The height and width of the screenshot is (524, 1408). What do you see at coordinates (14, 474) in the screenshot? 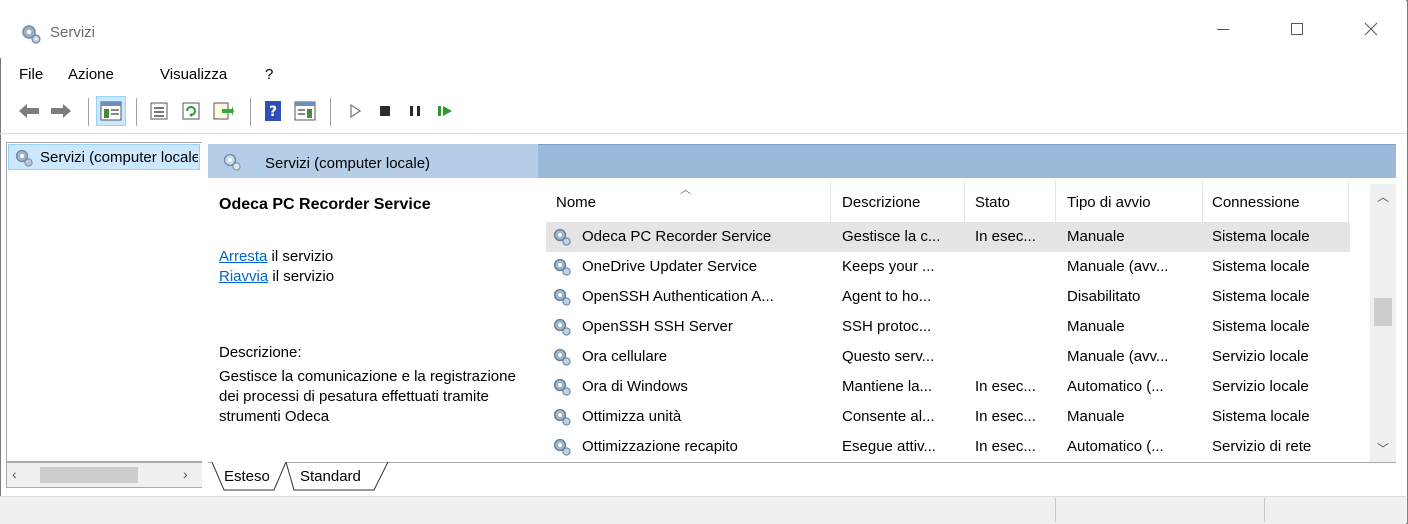
I see `scroll-left-icon: ‹` at bounding box center [14, 474].